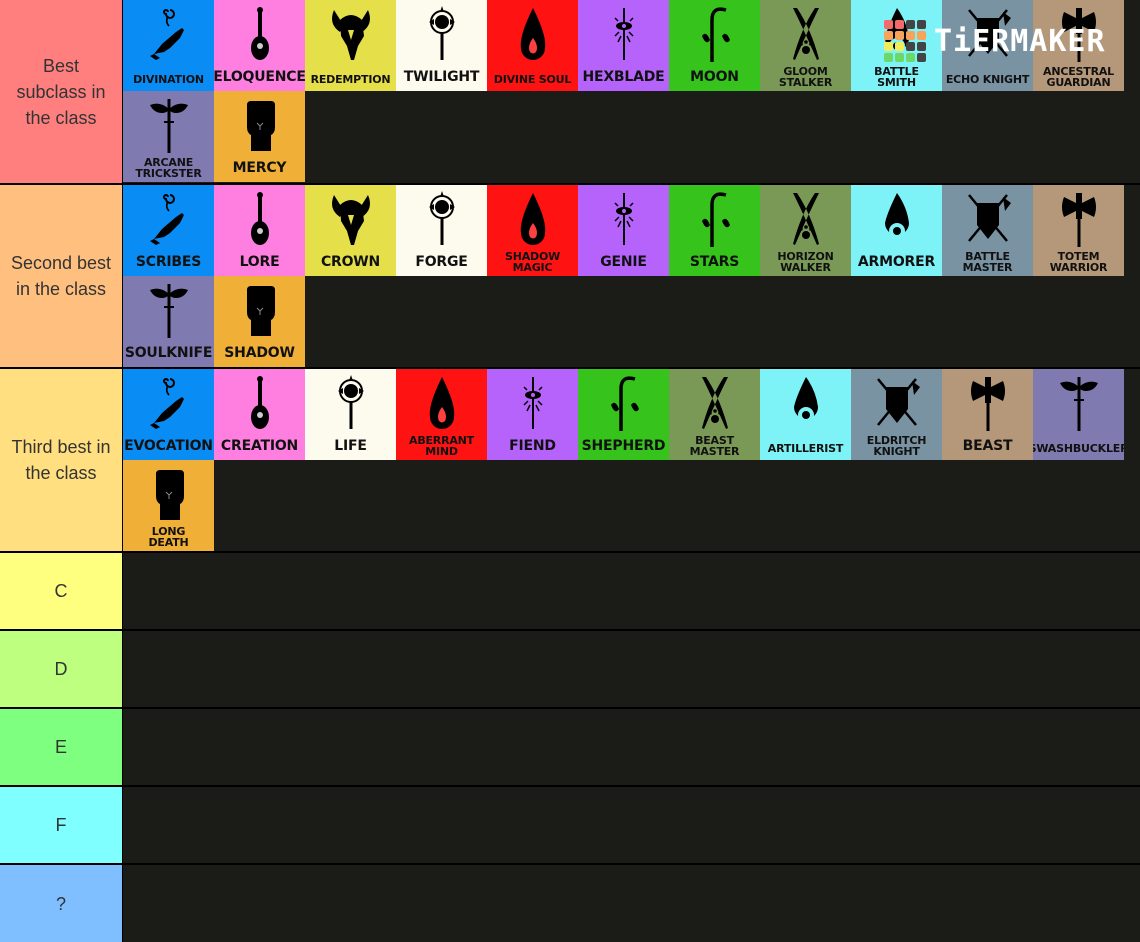  Describe the element at coordinates (988, 404) in the screenshot. I see `double-axe-icon` at that location.